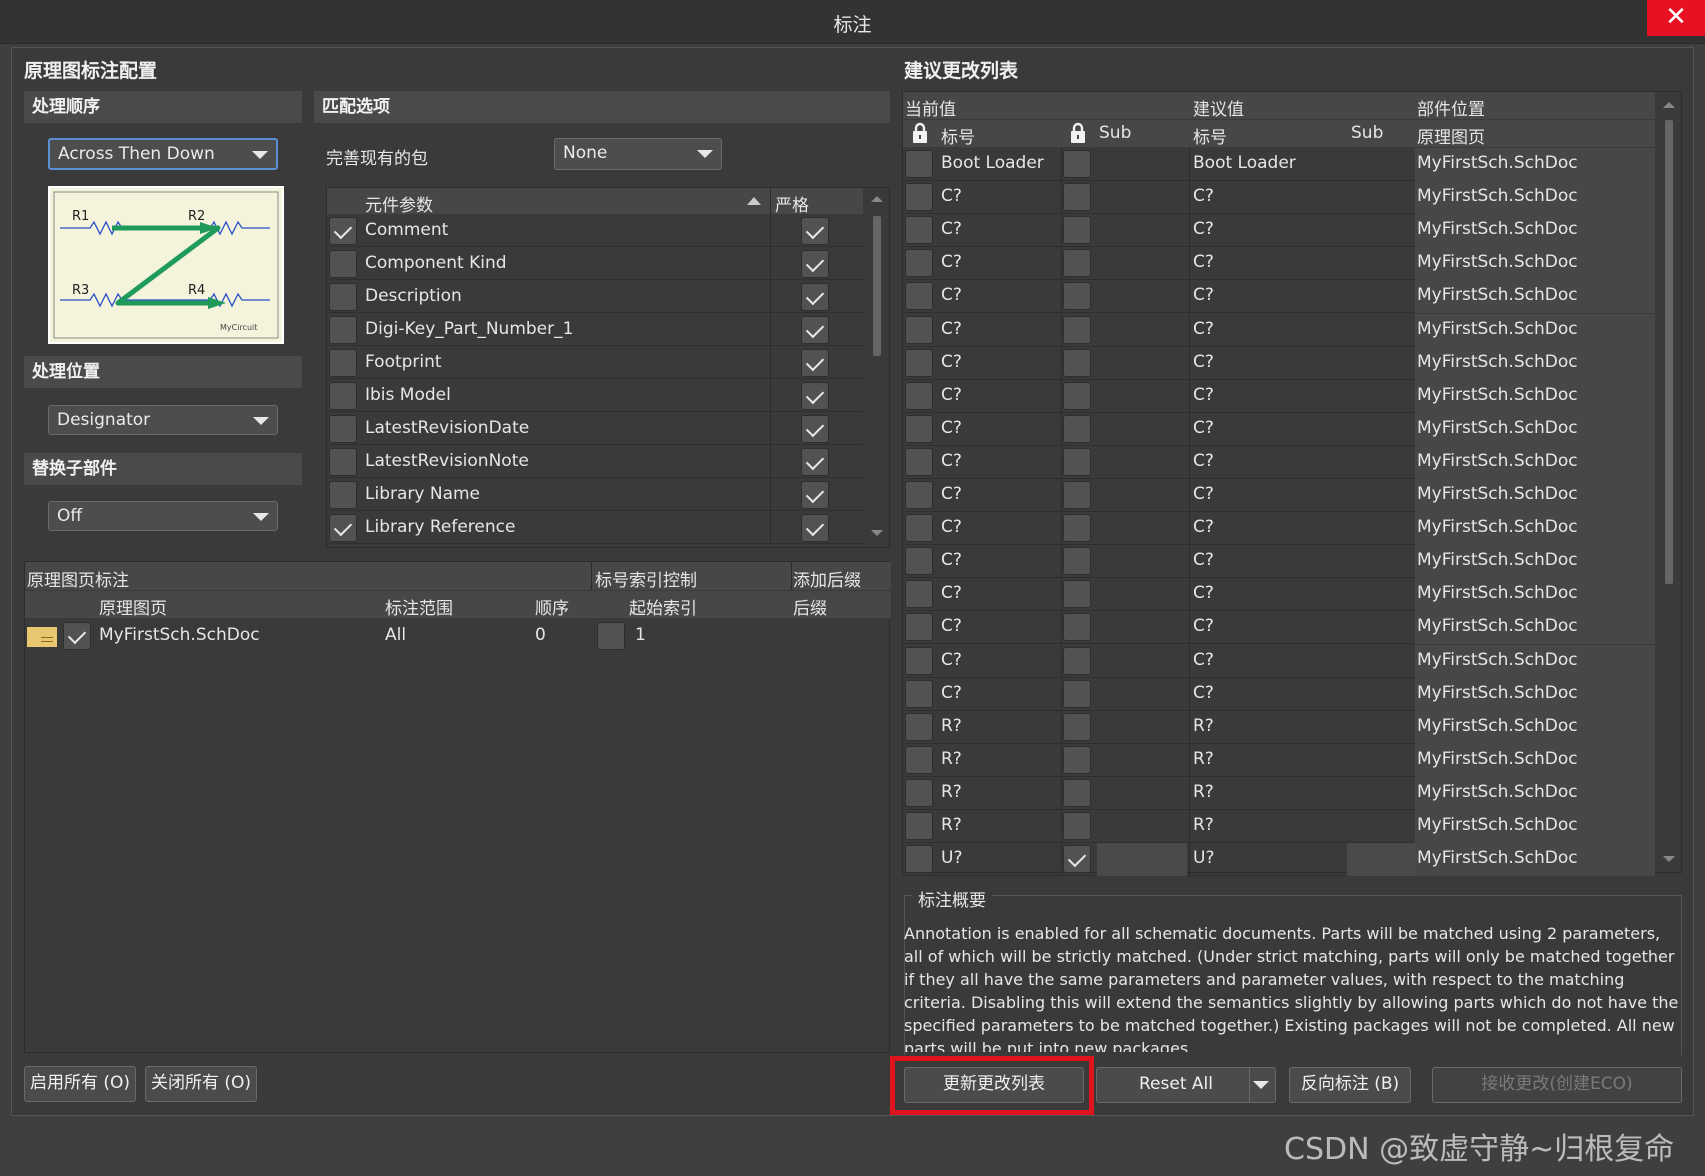  What do you see at coordinates (80, 1084) in the screenshot?
I see `enable-all-button: 启用所有 (O)` at bounding box center [80, 1084].